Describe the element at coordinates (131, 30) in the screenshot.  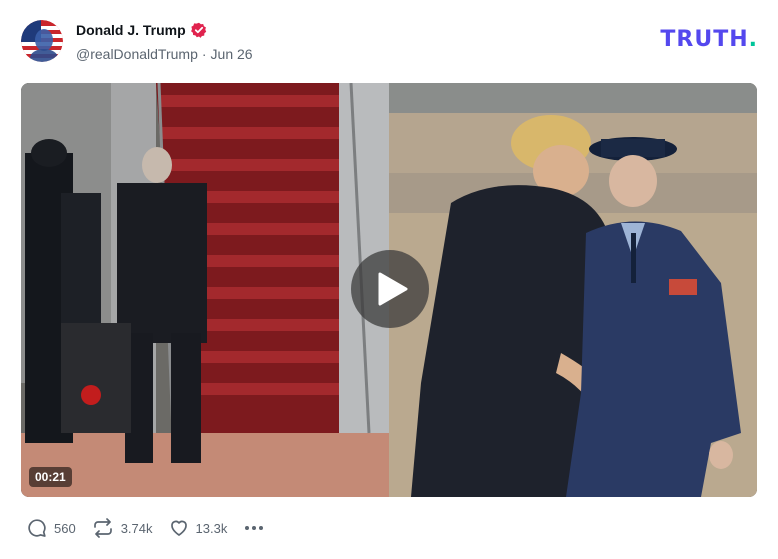
I see `author-name: Donald J. Trump` at that location.